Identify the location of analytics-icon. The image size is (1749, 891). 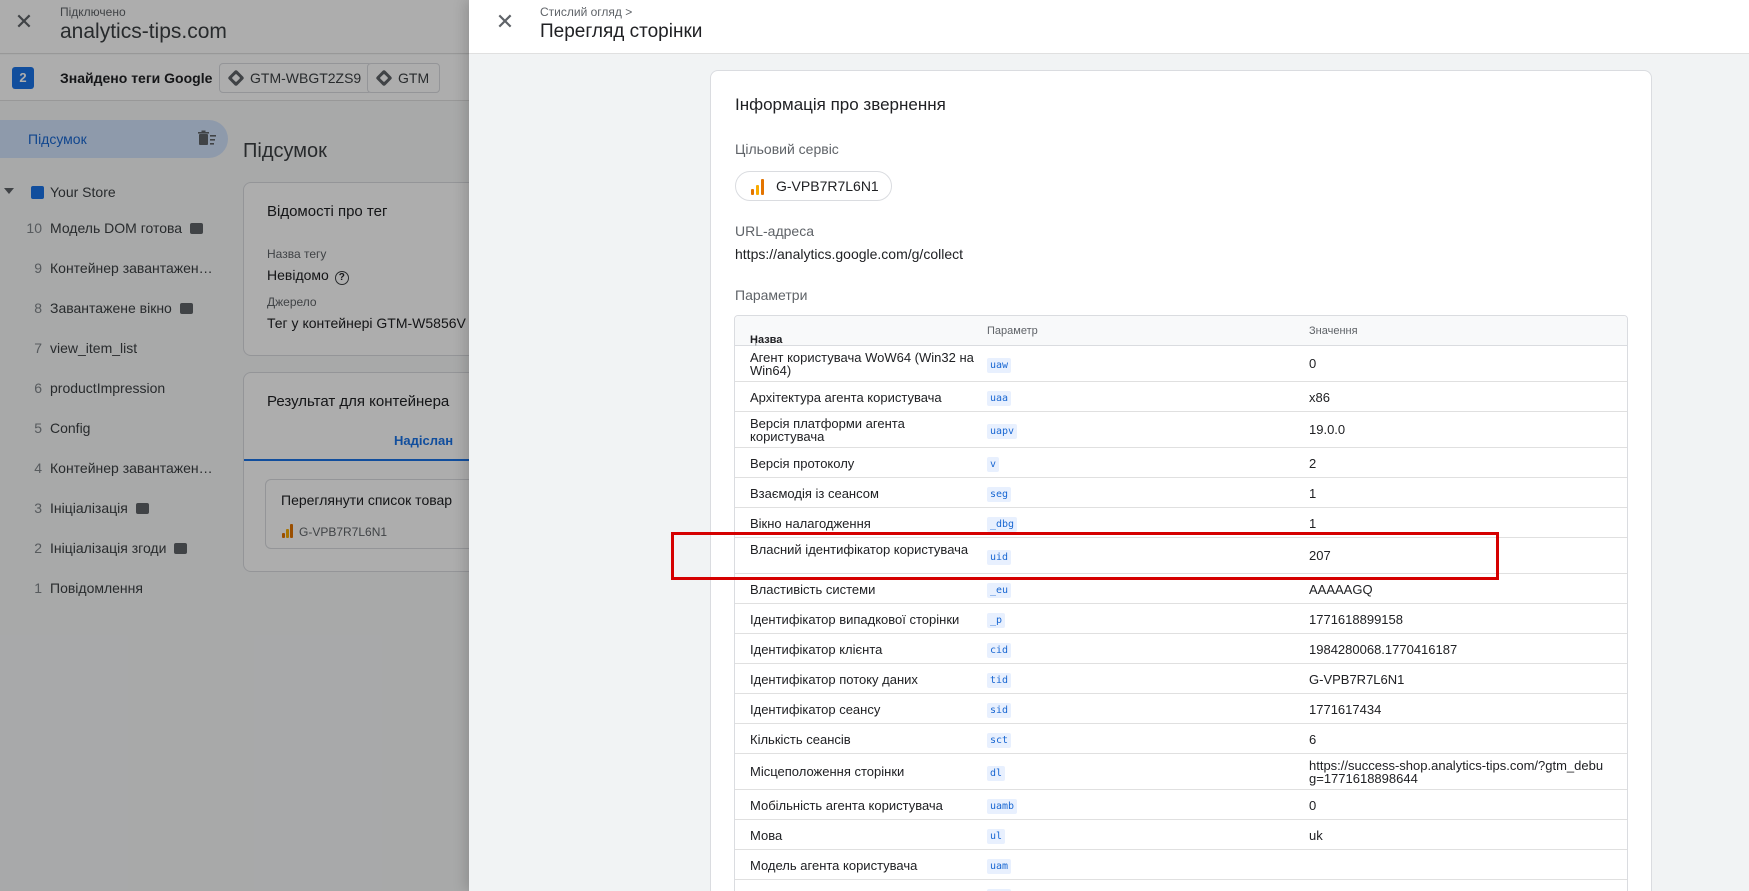
(758, 187).